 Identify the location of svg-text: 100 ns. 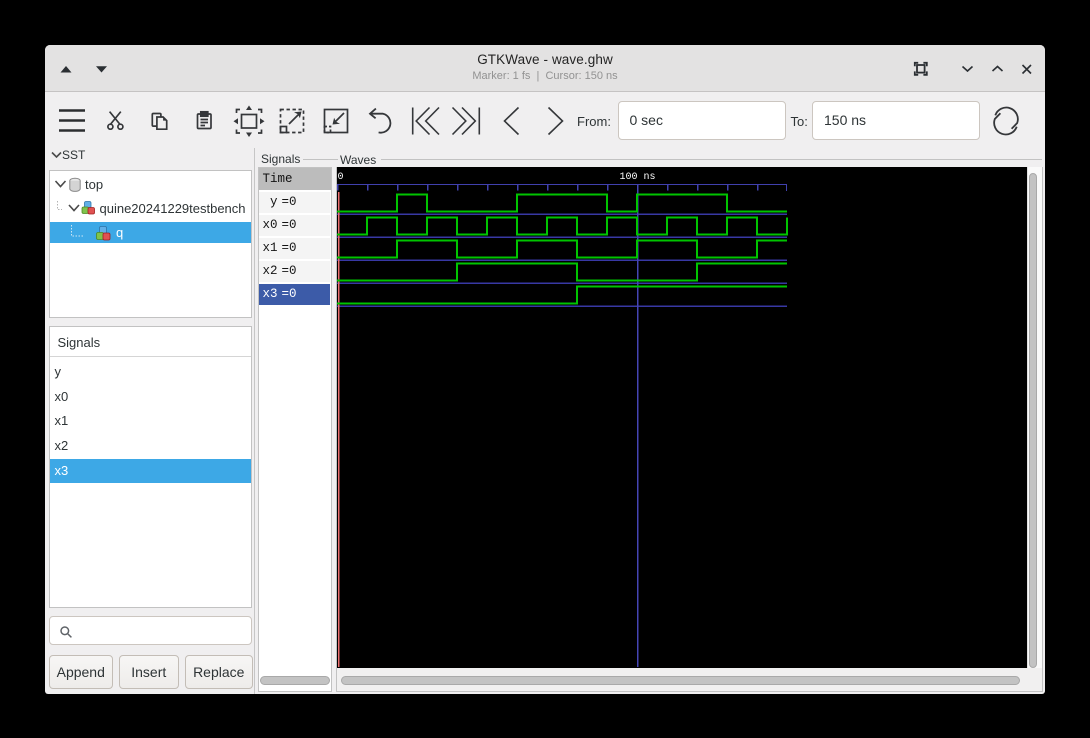
(637, 177).